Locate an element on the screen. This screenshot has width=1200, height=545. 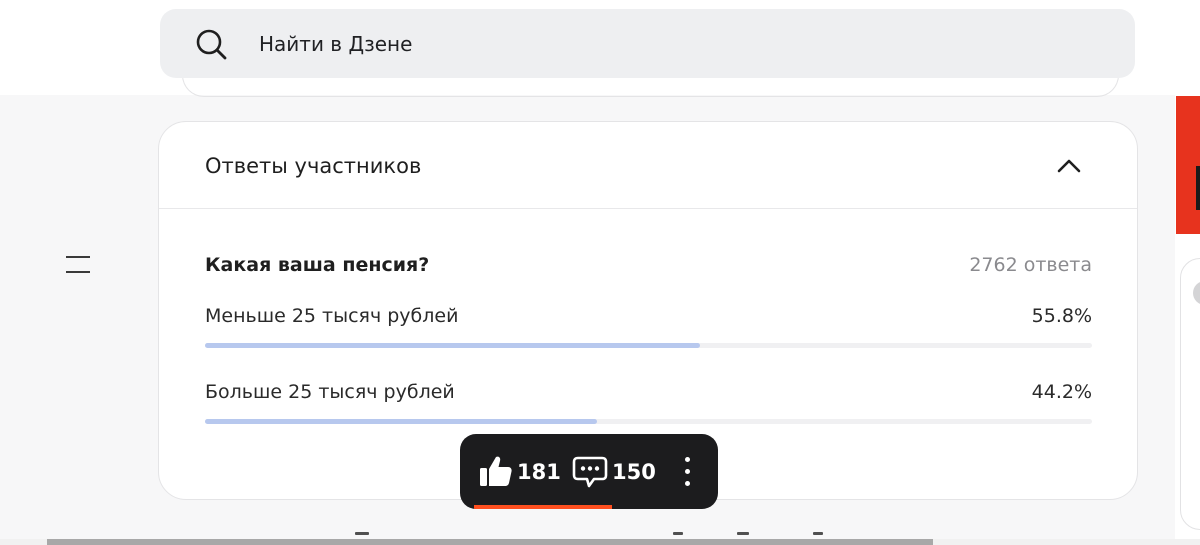
comment-icon is located at coordinates (590, 472).